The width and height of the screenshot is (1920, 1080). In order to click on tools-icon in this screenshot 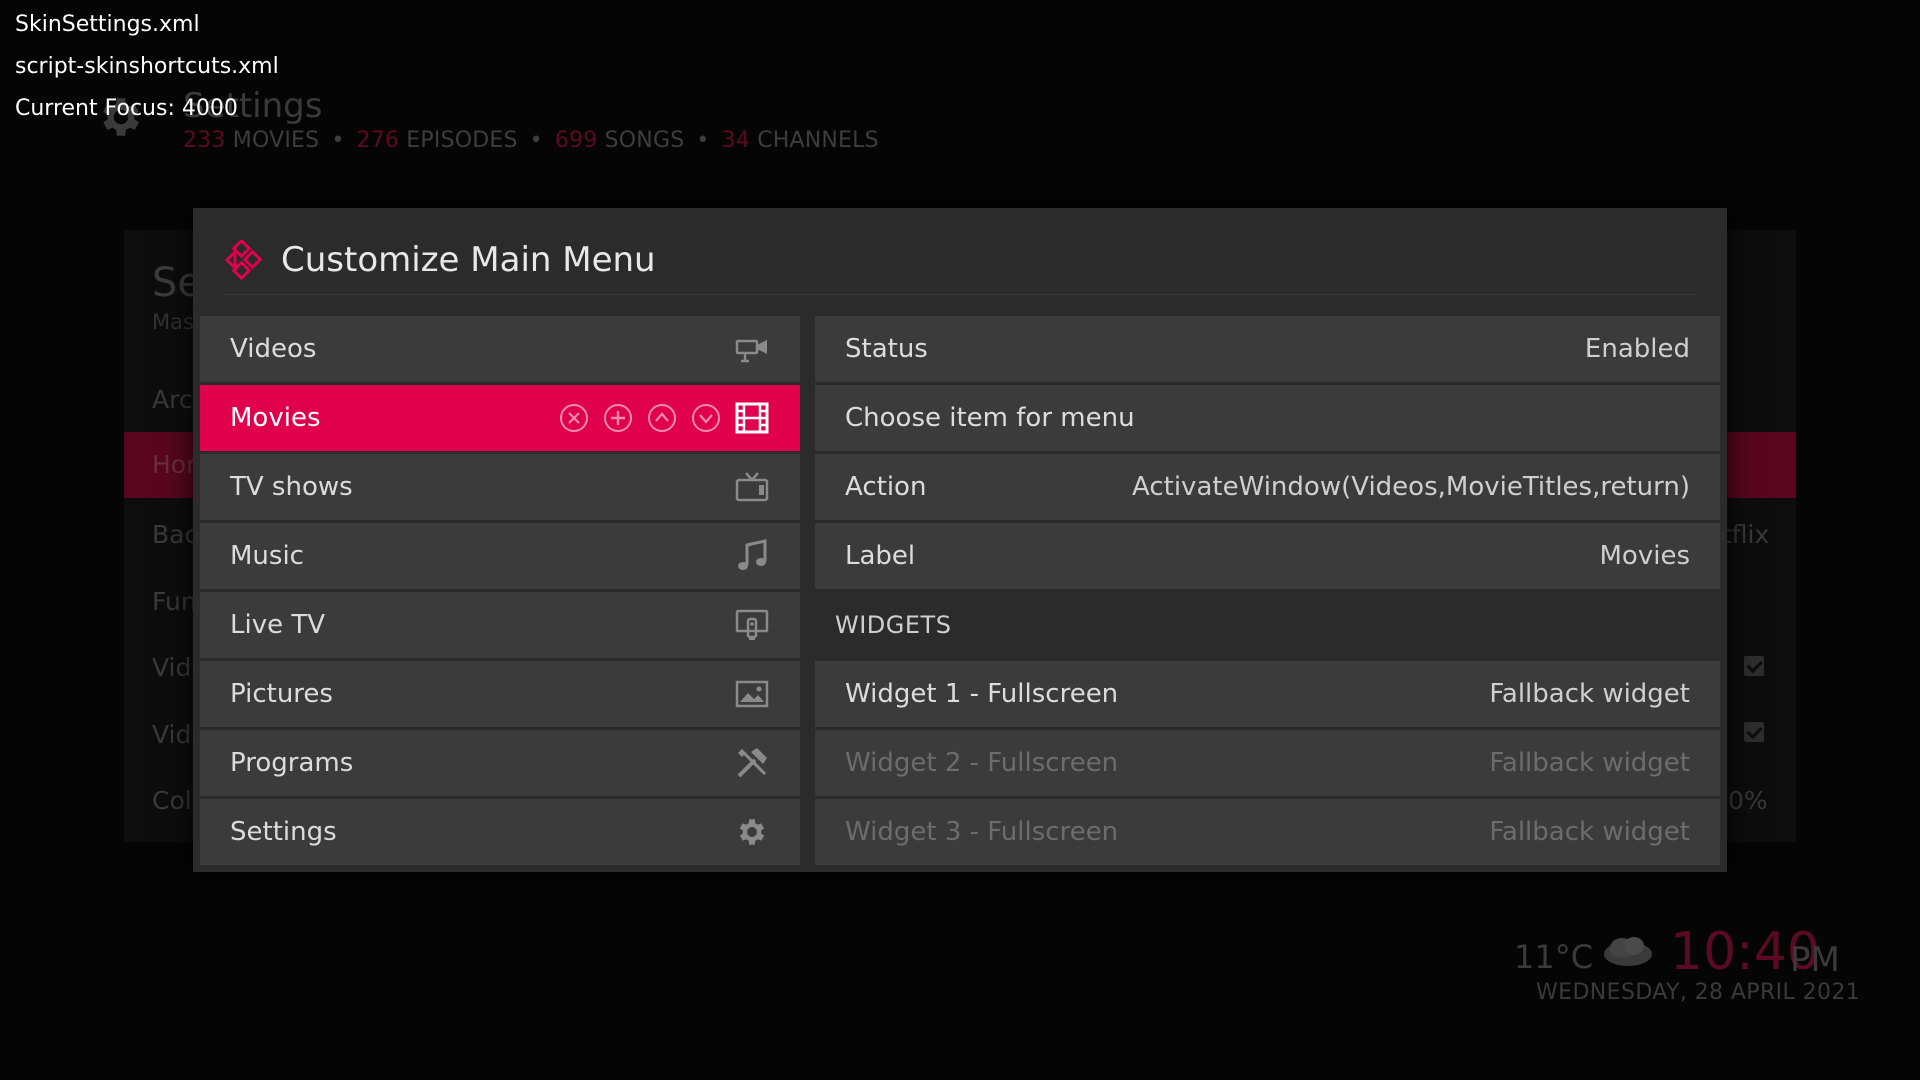, I will do `click(752, 763)`.